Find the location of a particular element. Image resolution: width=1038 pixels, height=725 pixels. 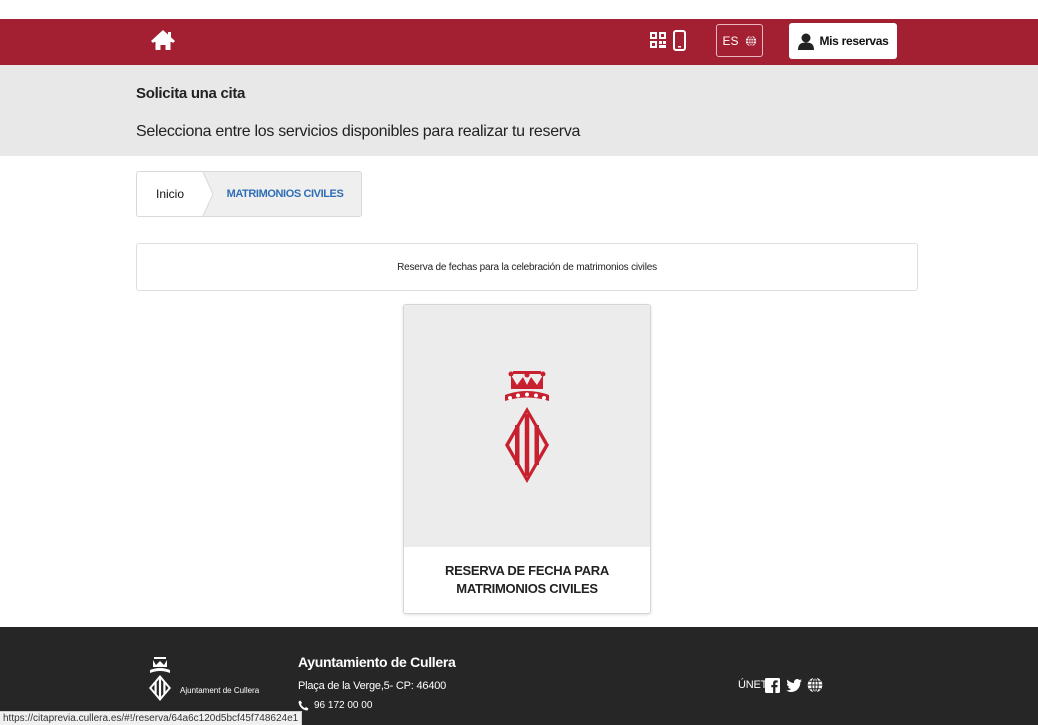

footer-address: Plaça de la Verge,5- CP: 46400 is located at coordinates (372, 686).